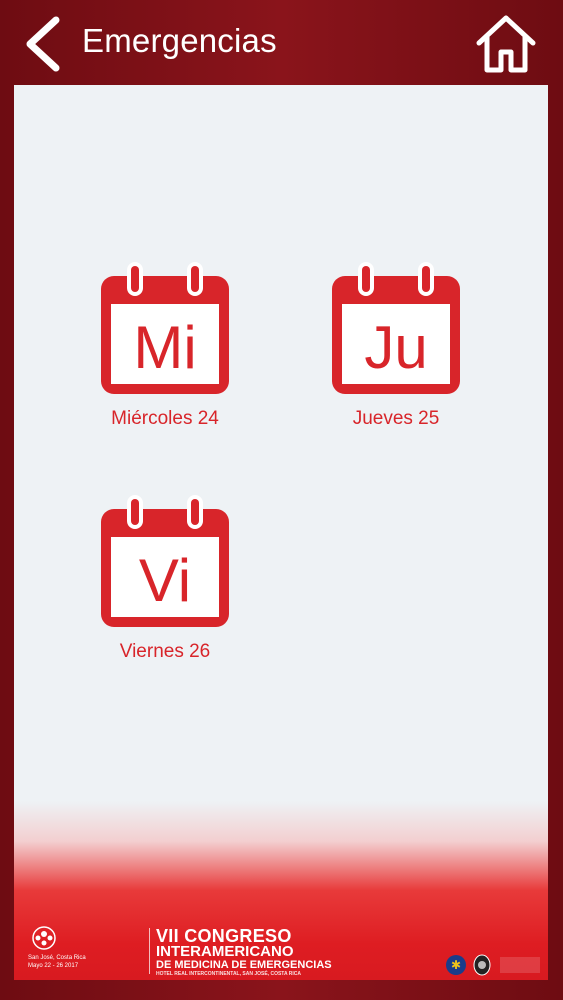 The image size is (563, 1000). What do you see at coordinates (281, 42) in the screenshot?
I see `header-bar: Emergencias` at bounding box center [281, 42].